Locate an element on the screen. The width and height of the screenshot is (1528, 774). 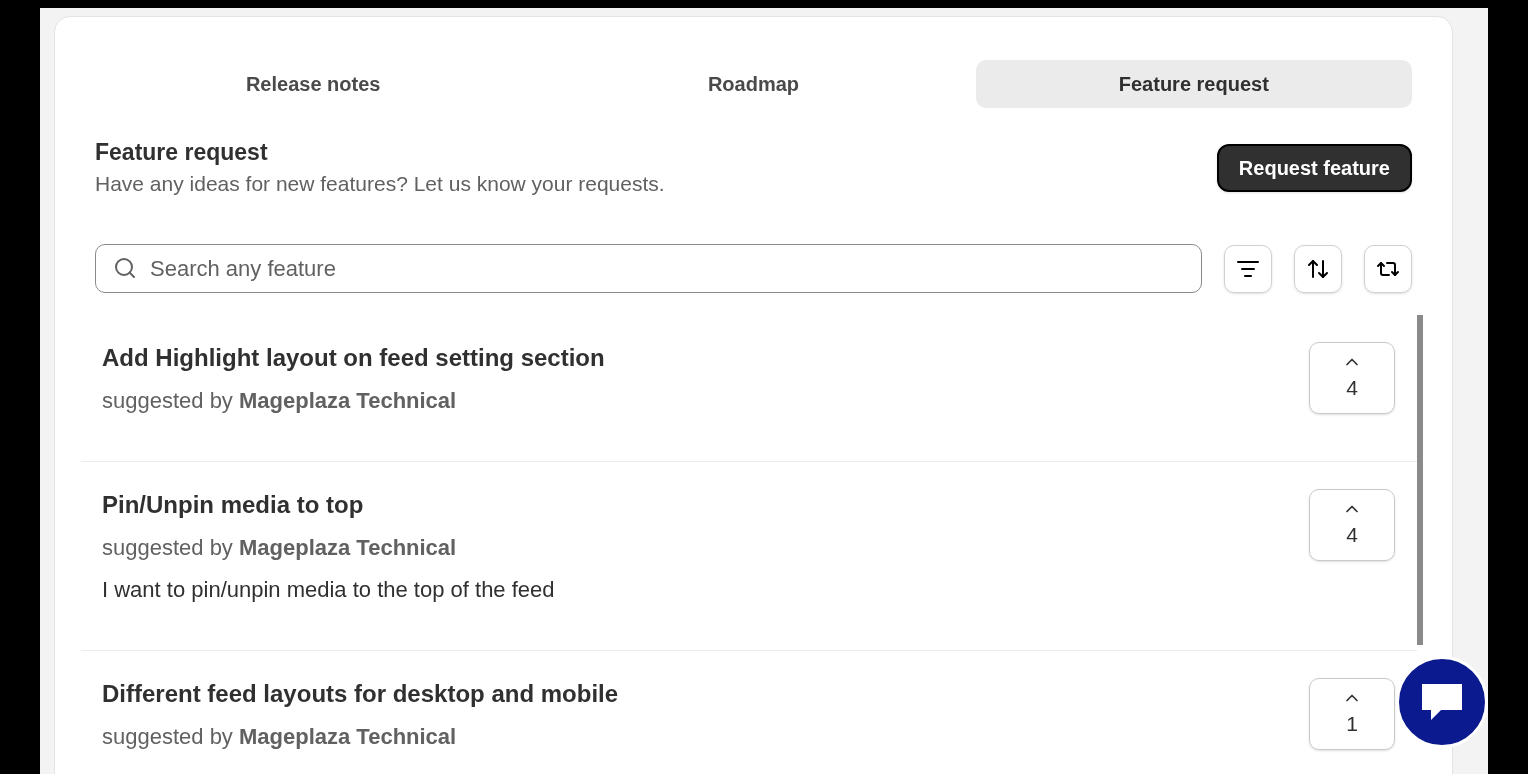
section-subtitle: Have any ideas for new features? Let us know your requests. is located at coordinates (380, 184).